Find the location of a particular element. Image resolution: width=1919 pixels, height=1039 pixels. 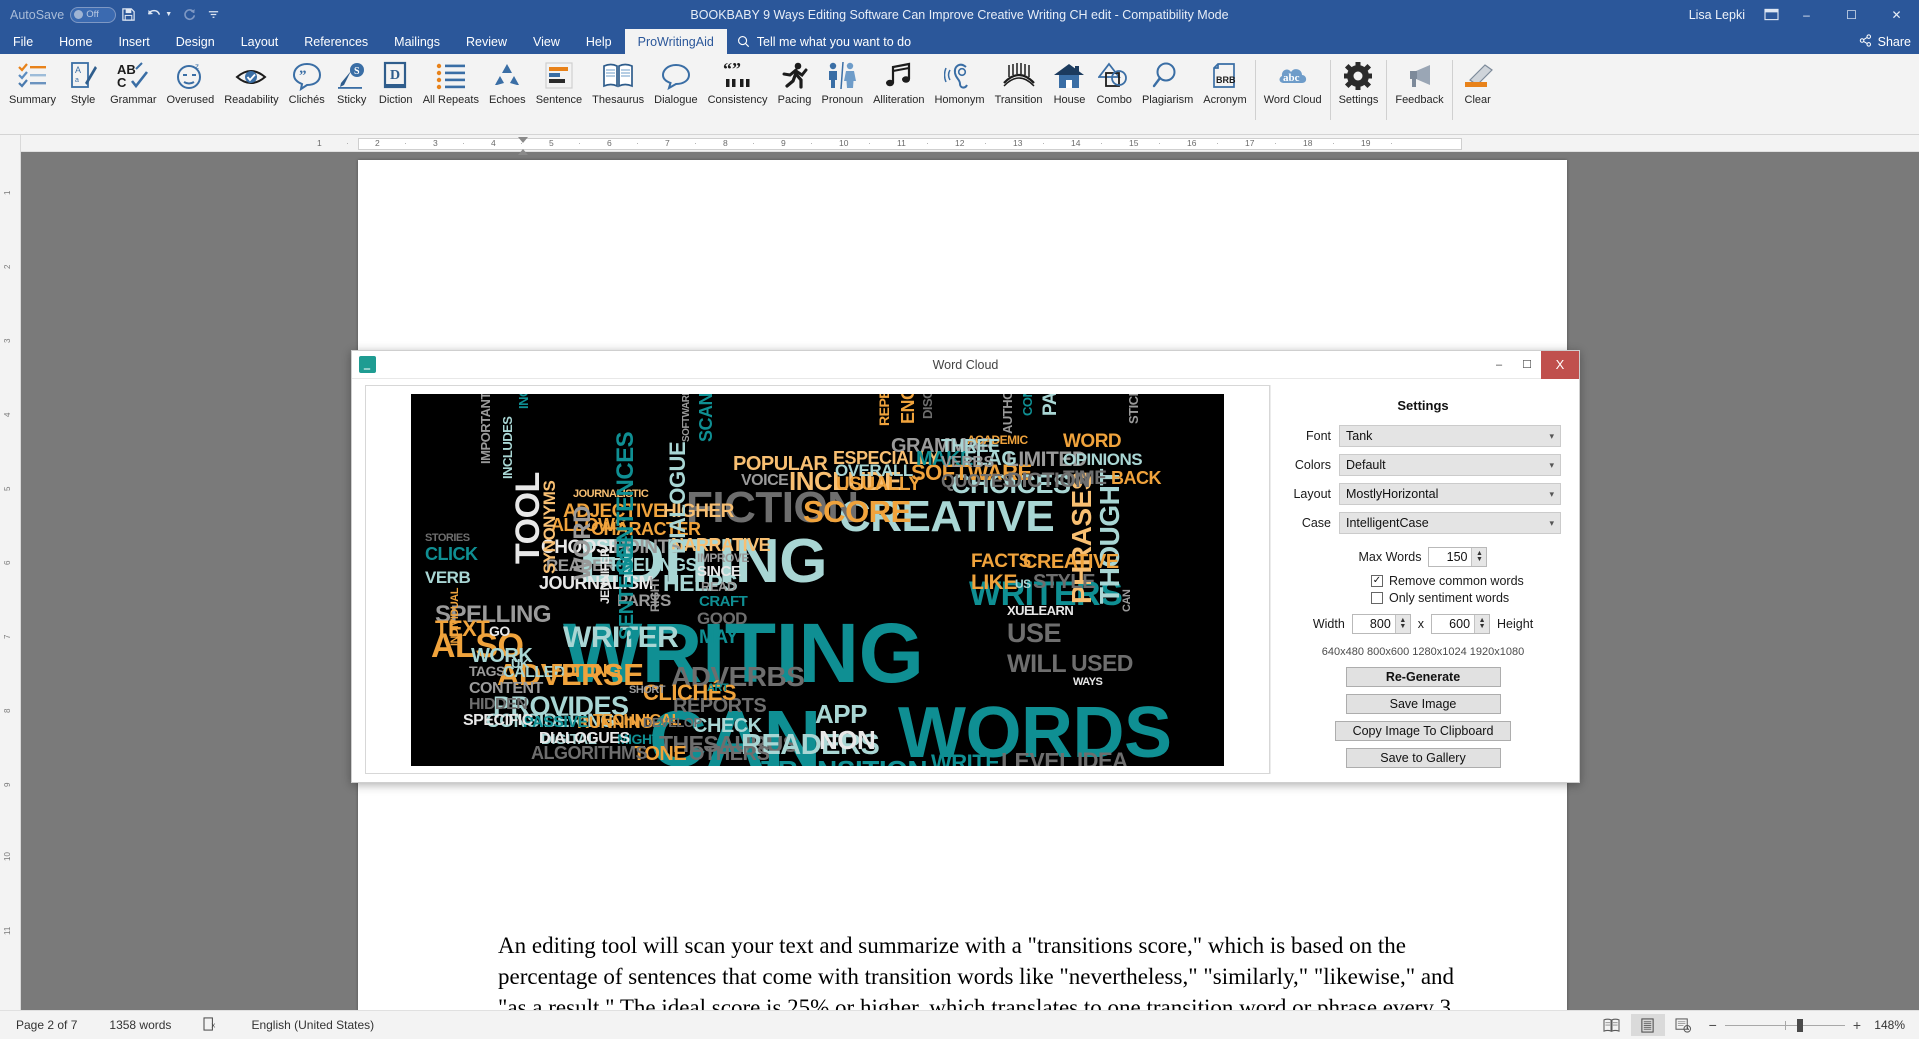

max-words-stepper: ▲▼ is located at coordinates (1458, 557).